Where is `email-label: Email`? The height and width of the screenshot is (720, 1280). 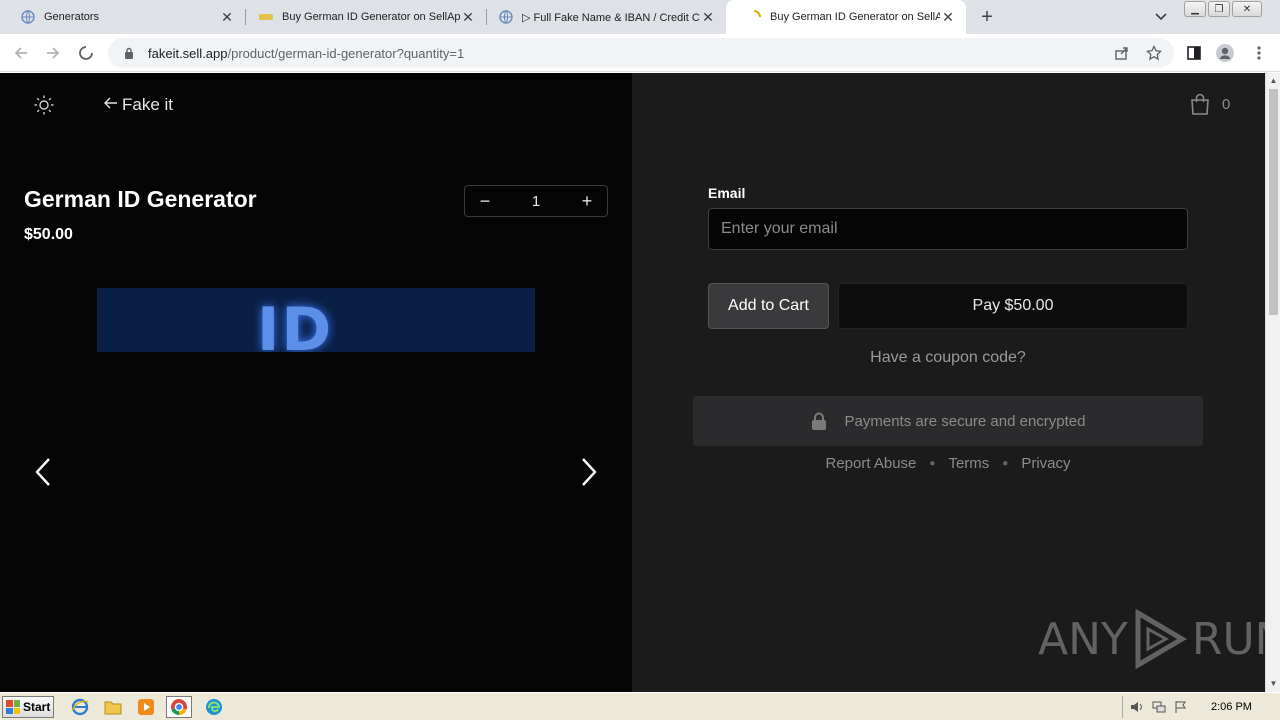 email-label: Email is located at coordinates (727, 193).